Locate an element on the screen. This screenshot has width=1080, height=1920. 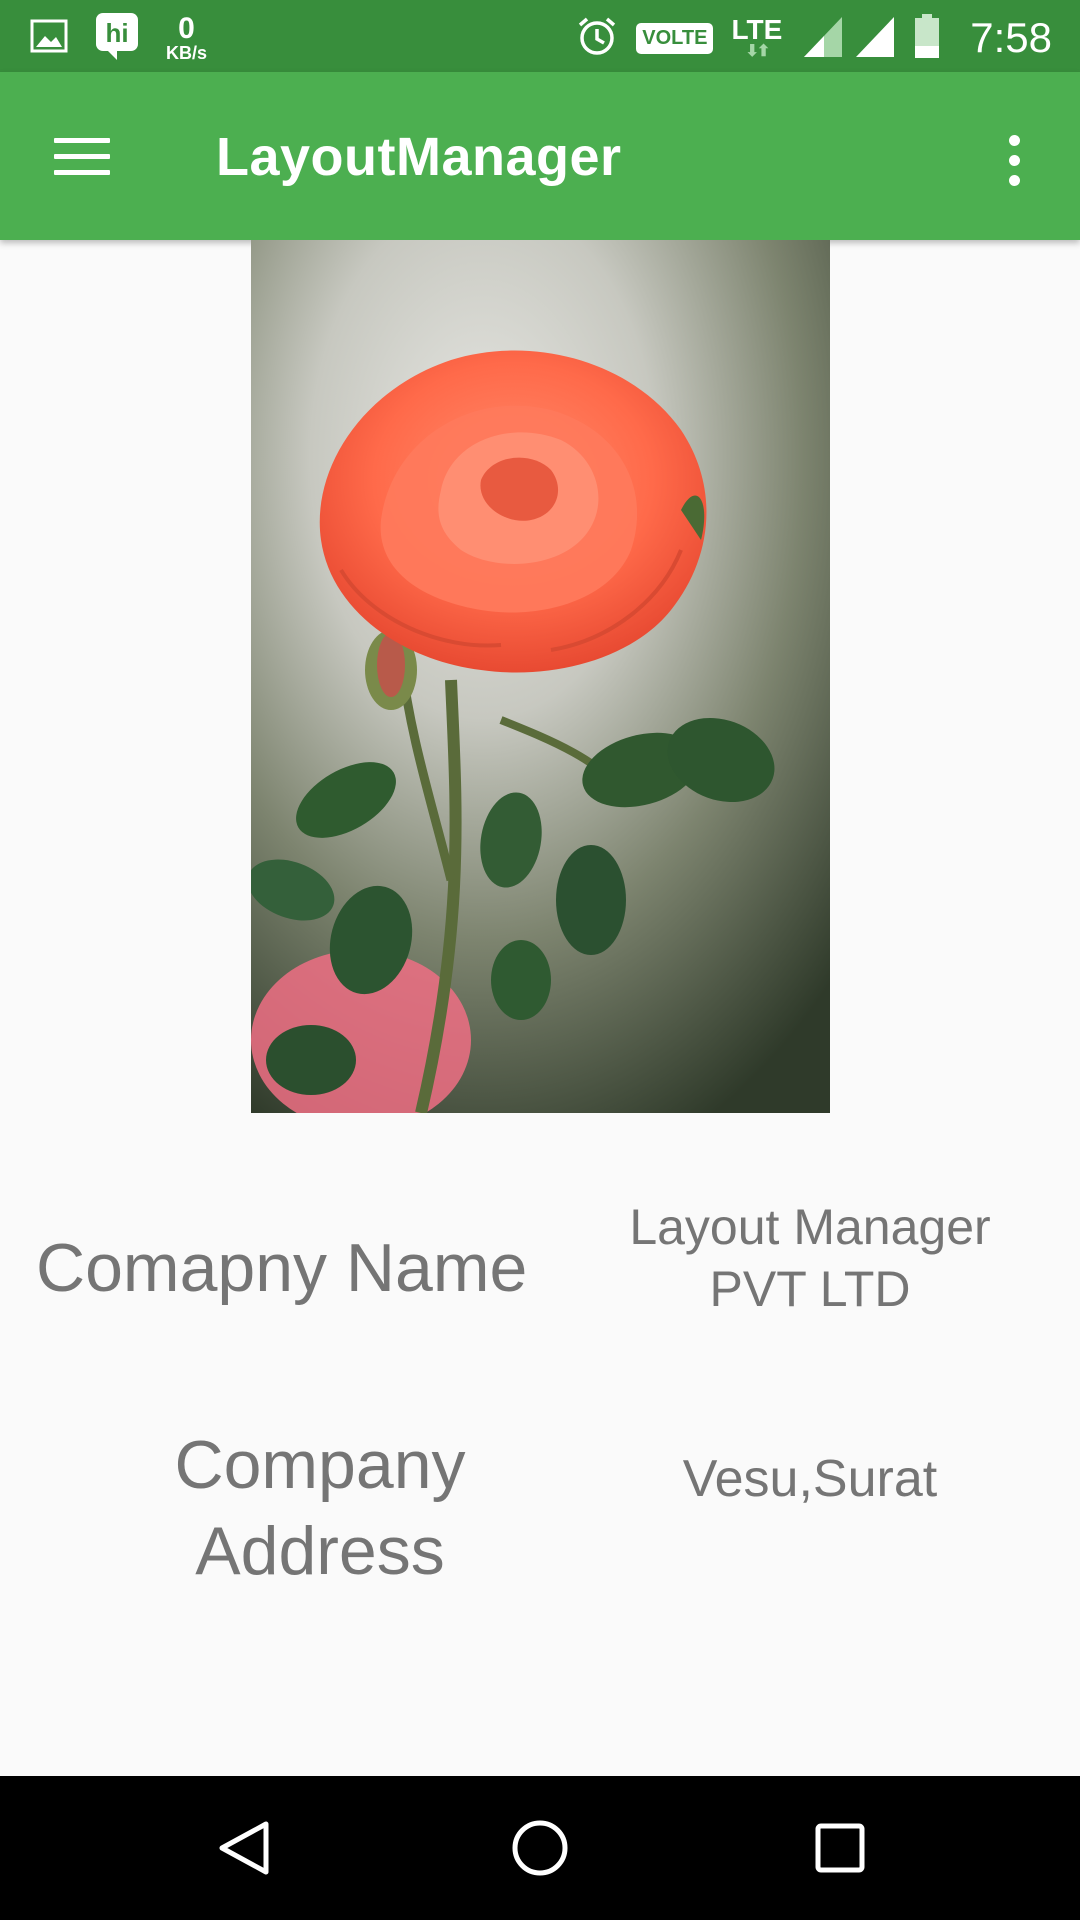
home-button is located at coordinates (540, 1848).